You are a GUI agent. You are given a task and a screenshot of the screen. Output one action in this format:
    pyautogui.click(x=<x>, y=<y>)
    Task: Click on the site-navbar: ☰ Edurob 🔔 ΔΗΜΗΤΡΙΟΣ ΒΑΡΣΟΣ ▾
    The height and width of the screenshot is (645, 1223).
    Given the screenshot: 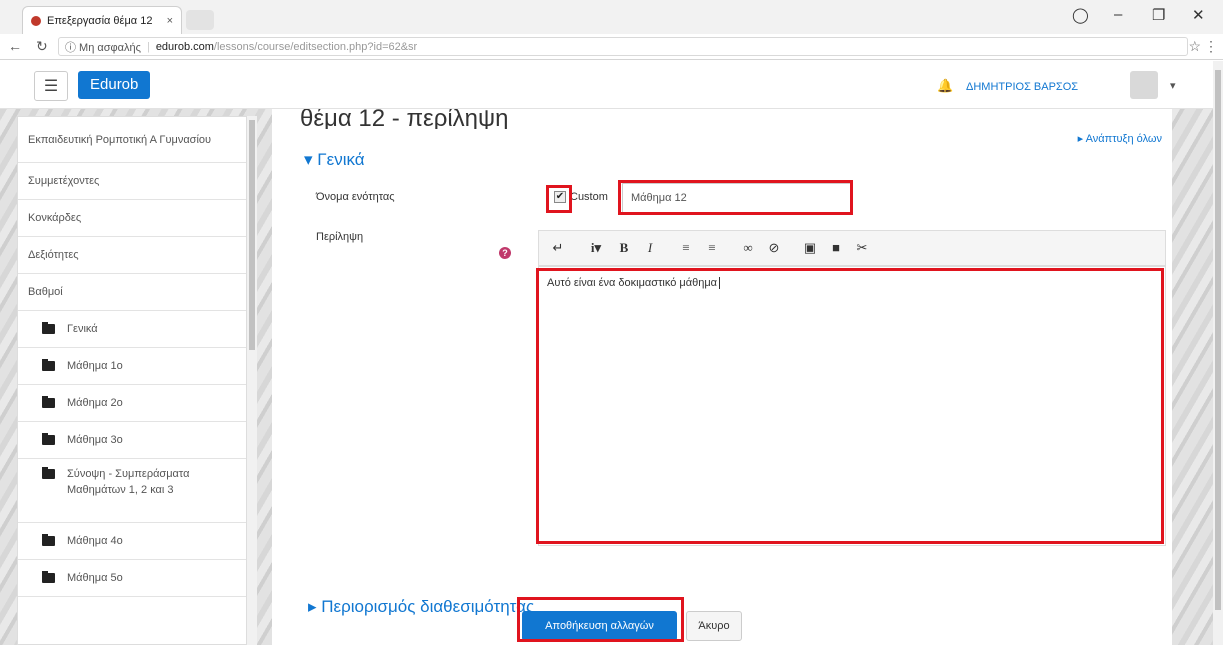 What is the action you would take?
    pyautogui.click(x=606, y=85)
    